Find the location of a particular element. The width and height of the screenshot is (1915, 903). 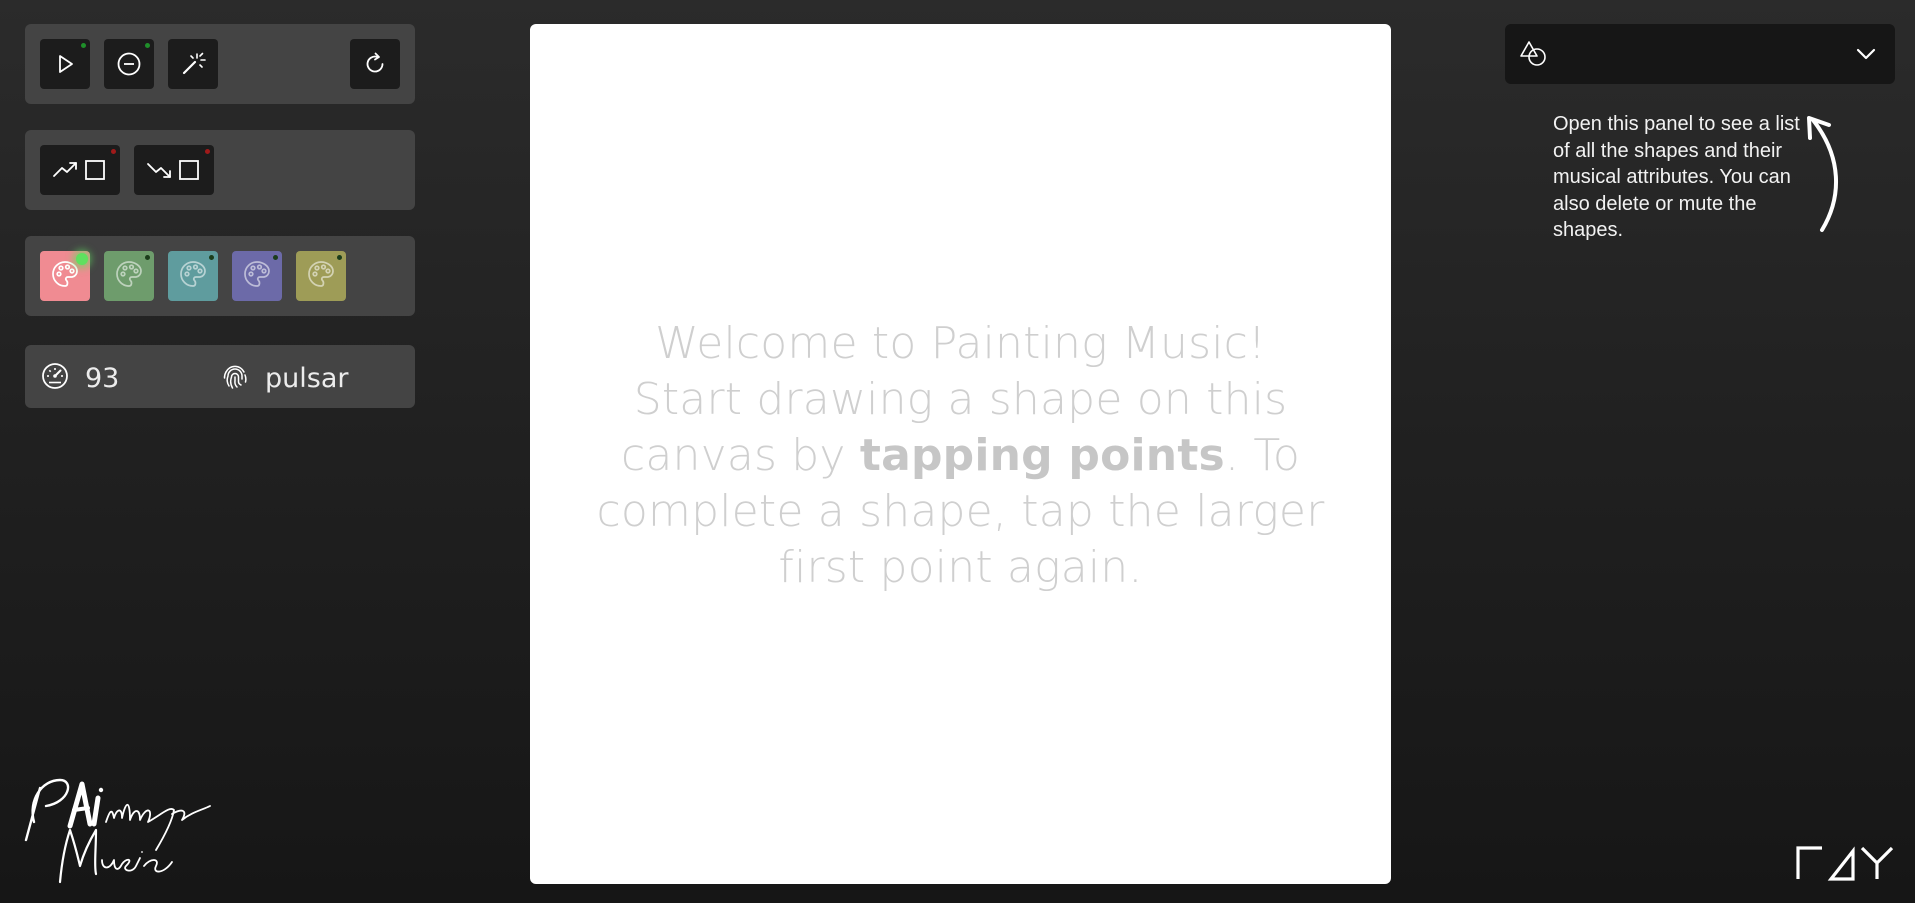

painting-music-logo is located at coordinates (119, 830).